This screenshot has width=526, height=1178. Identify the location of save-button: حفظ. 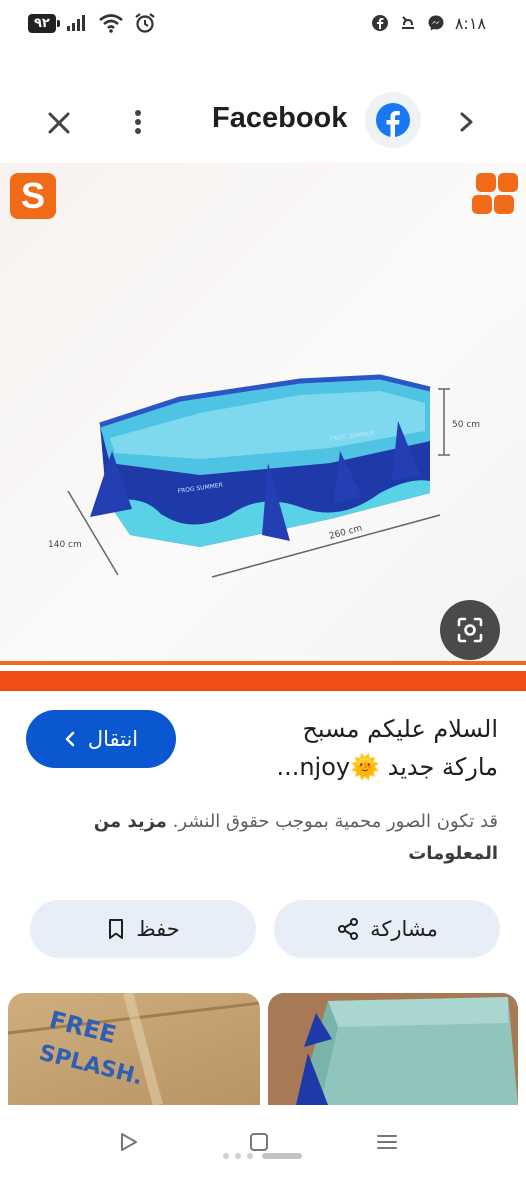
(143, 929).